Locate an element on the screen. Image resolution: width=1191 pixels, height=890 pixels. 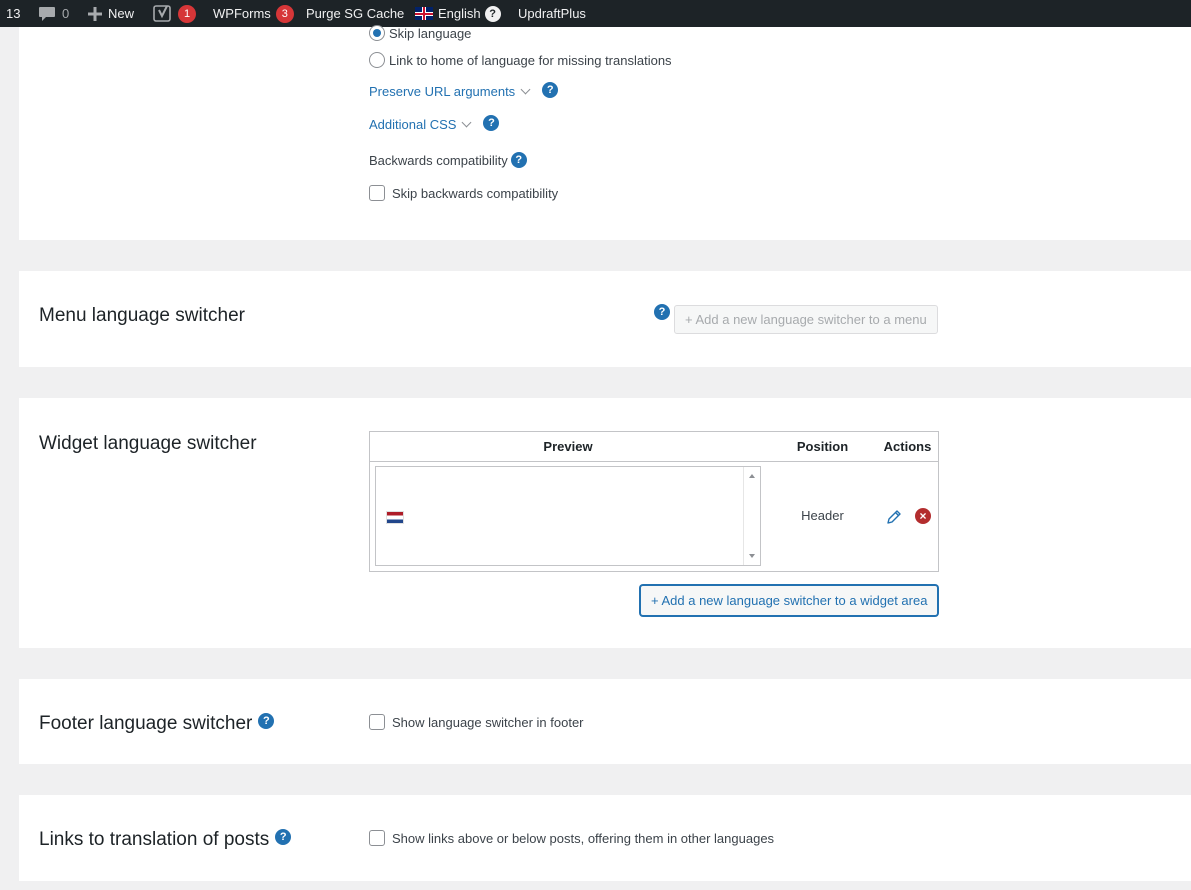
table-header-divider is located at coordinates (654, 461).